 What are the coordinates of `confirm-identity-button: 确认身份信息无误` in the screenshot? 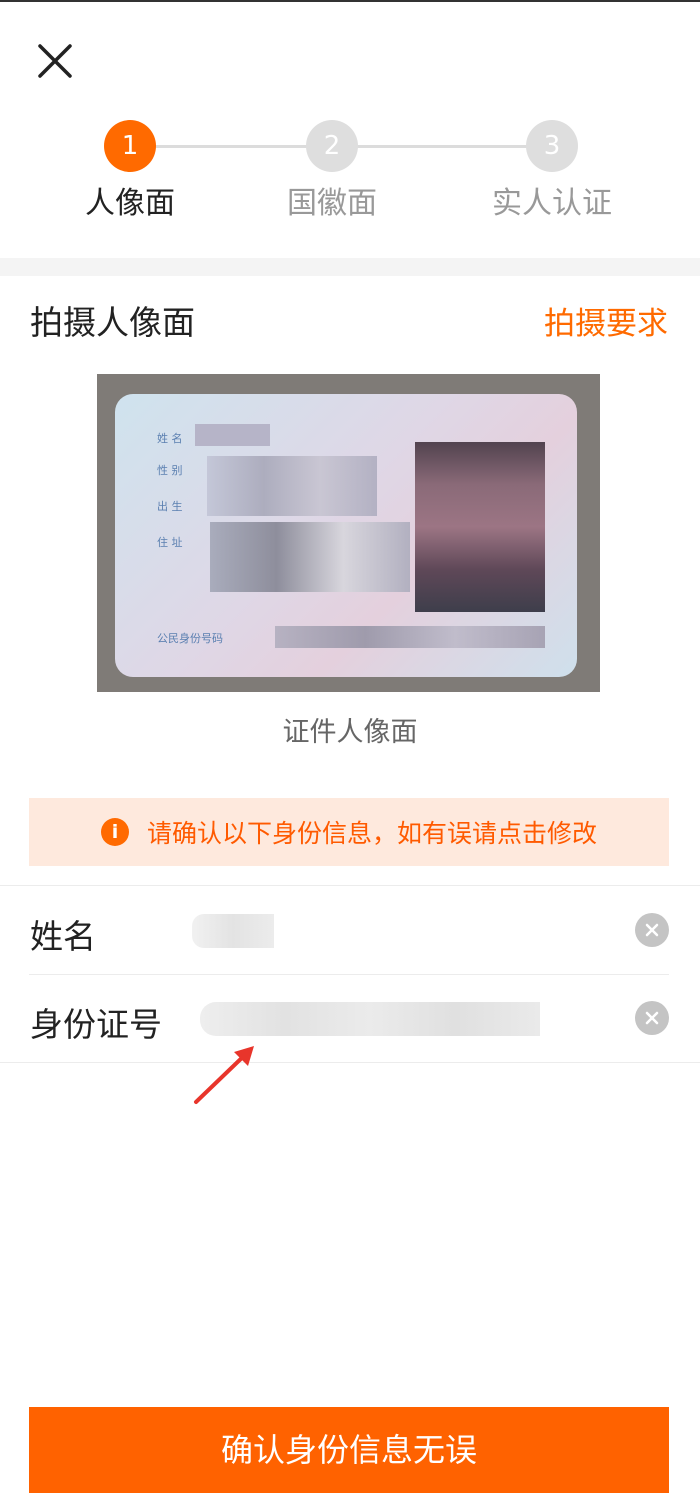 It's located at (349, 1450).